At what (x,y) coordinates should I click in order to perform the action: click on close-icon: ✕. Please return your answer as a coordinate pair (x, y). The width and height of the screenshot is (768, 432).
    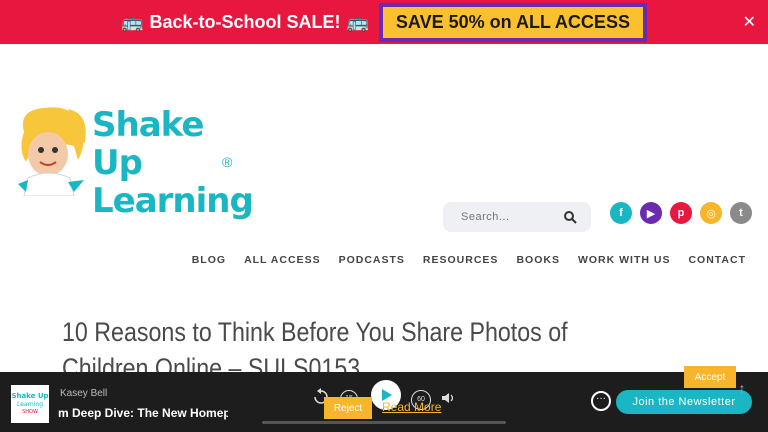
    Looking at the image, I should click on (749, 22).